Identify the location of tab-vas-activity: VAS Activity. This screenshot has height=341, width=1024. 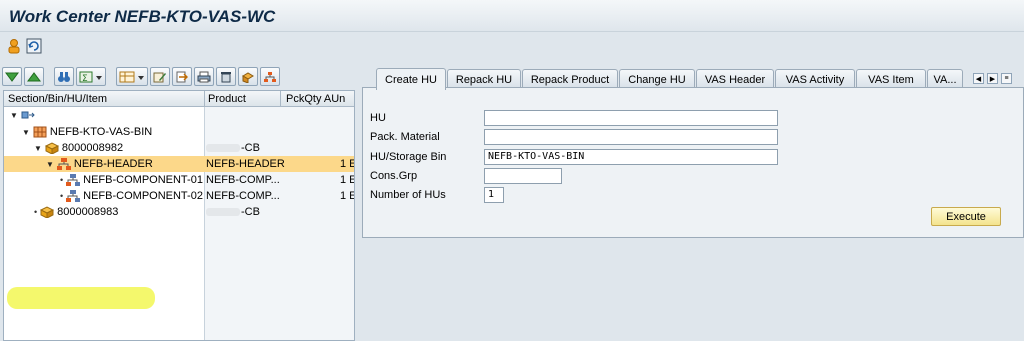
(815, 79).